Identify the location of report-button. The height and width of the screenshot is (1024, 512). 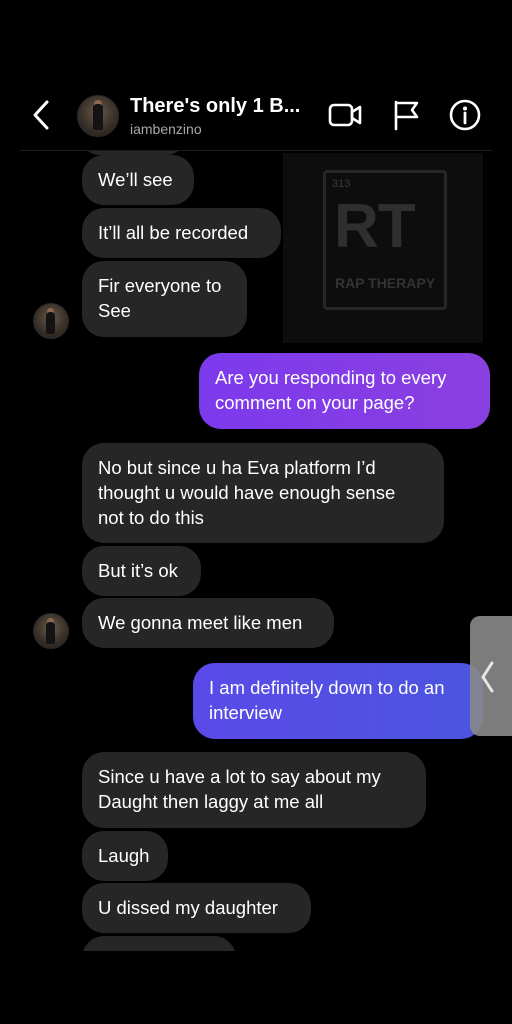
(407, 115).